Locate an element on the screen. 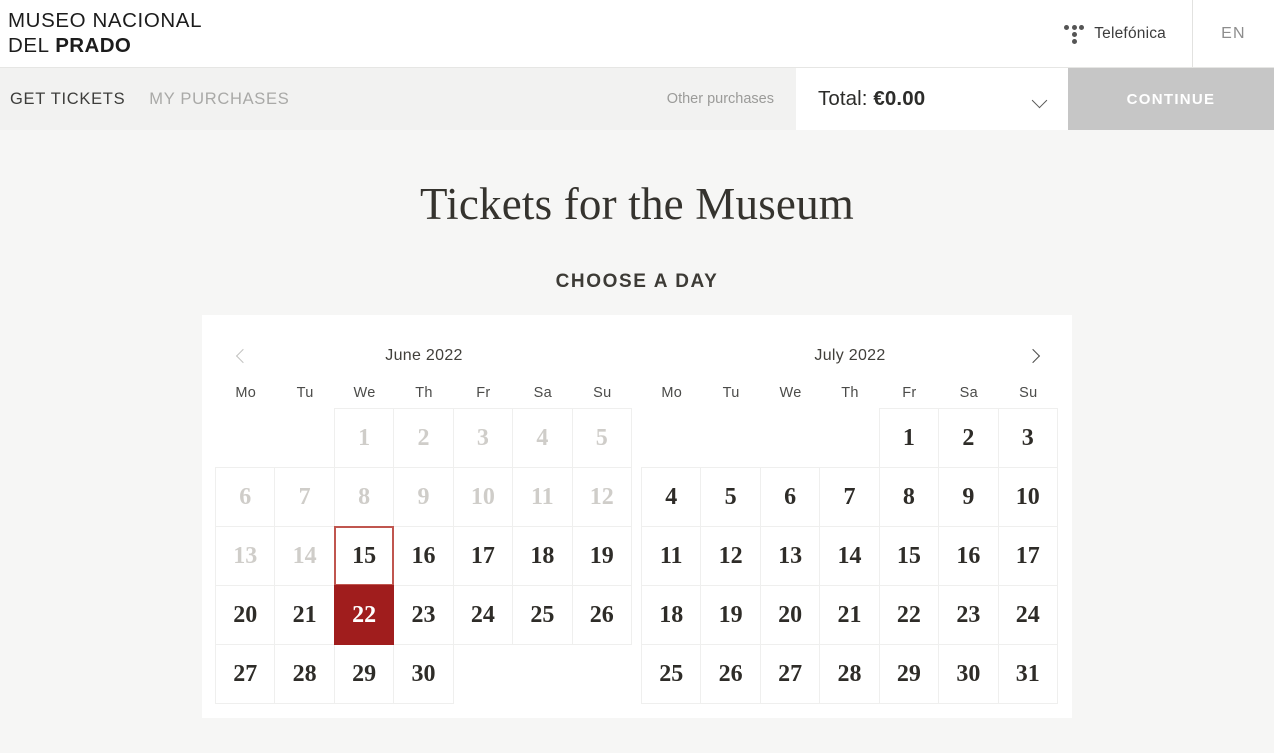 This screenshot has width=1274, height=753. chevron-left-icon is located at coordinates (243, 356).